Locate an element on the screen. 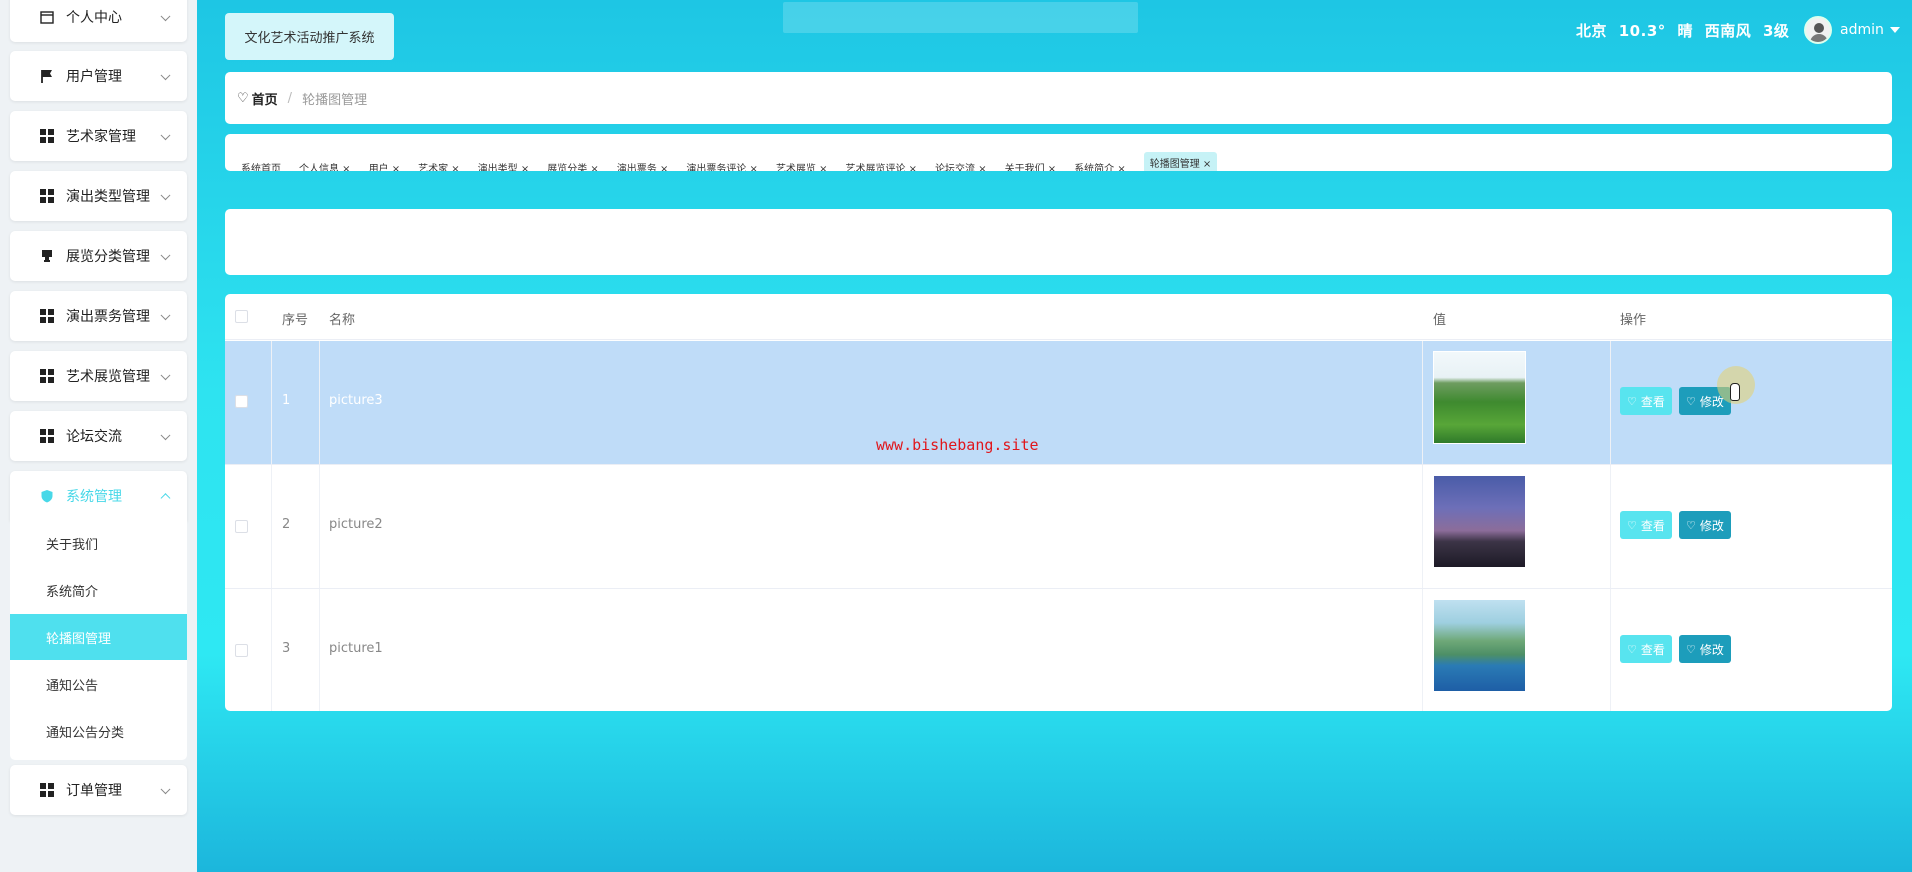  hand-cursor-icon is located at coordinates (1735, 392).